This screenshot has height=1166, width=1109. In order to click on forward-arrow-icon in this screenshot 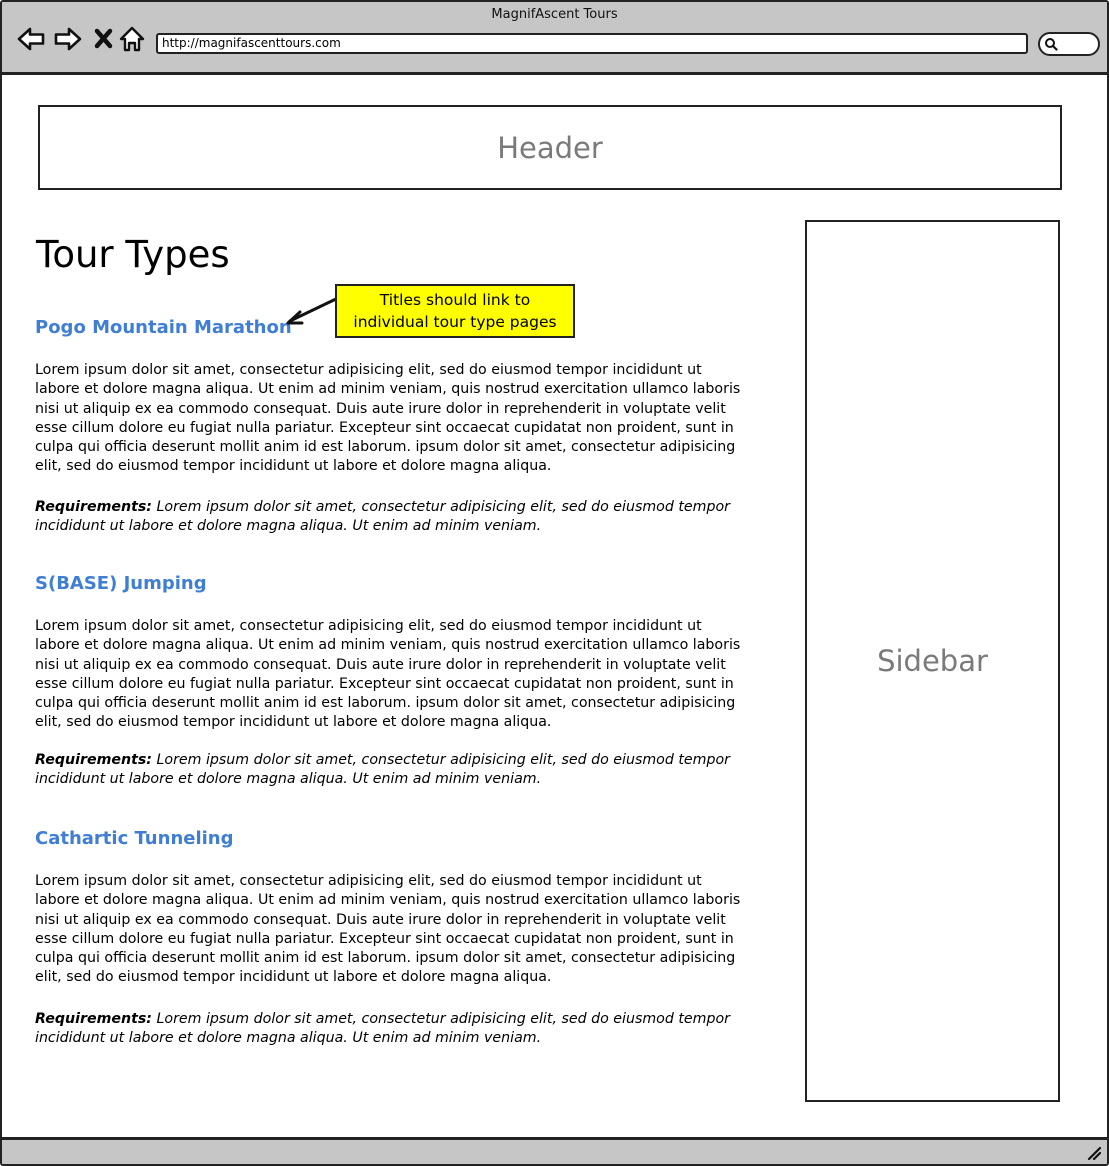, I will do `click(68, 39)`.